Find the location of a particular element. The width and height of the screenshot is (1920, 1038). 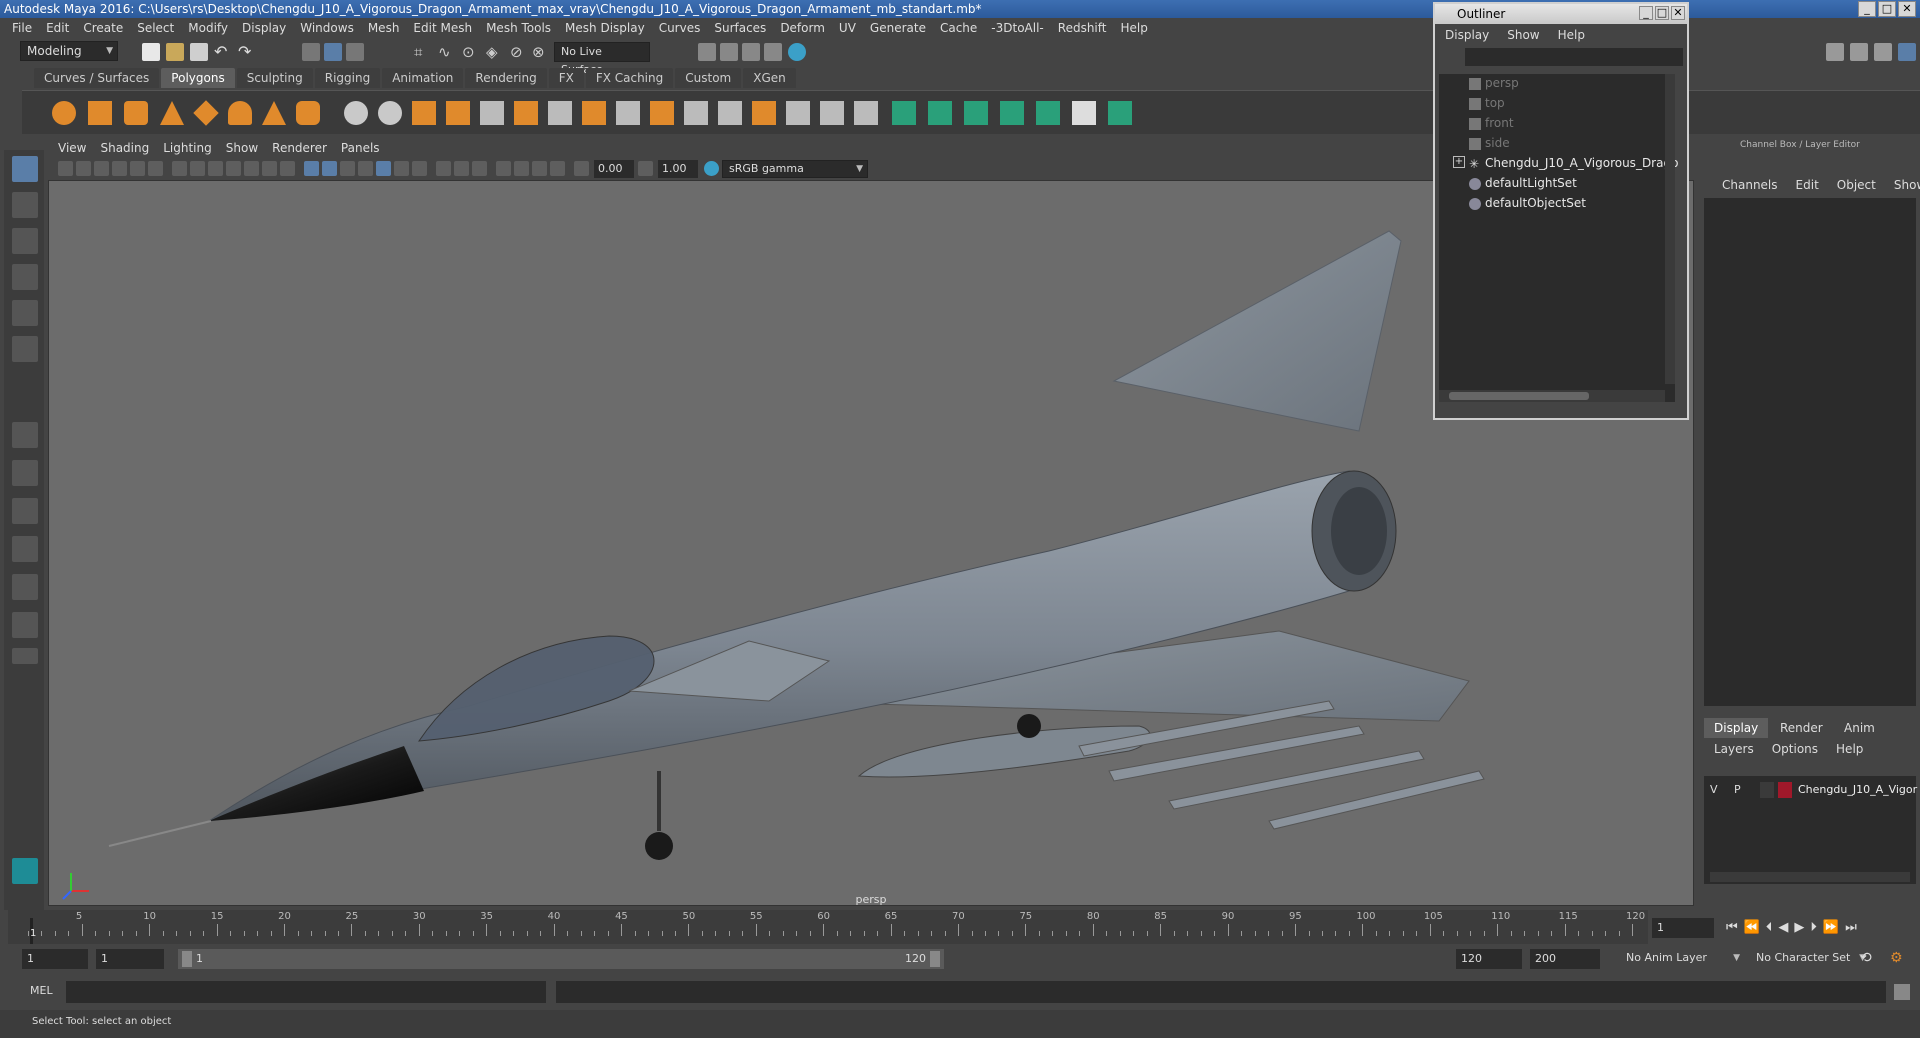

outliner-item-model: Chengdu_J10_A_Vigorous_Drago is located at coordinates (1581, 163).